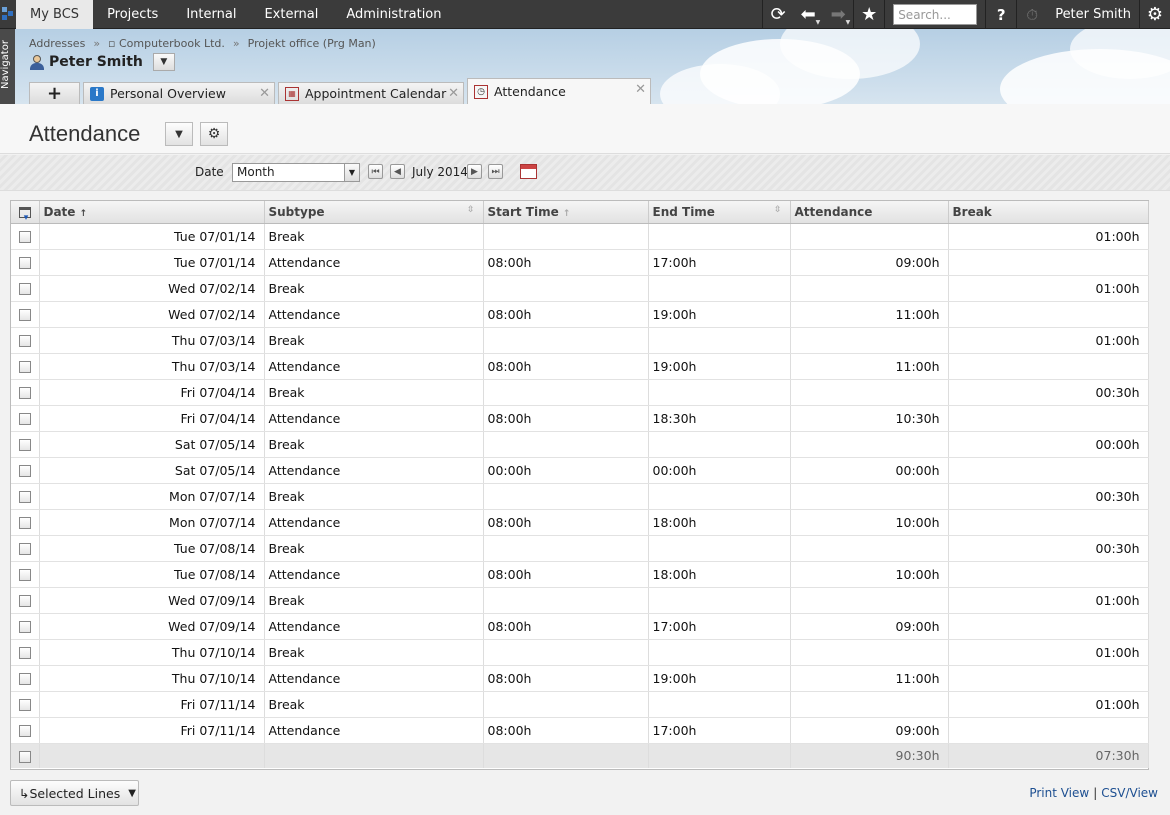  Describe the element at coordinates (559, 91) in the screenshot. I see `tab-attendance: ◷ Attendance ✕` at that location.